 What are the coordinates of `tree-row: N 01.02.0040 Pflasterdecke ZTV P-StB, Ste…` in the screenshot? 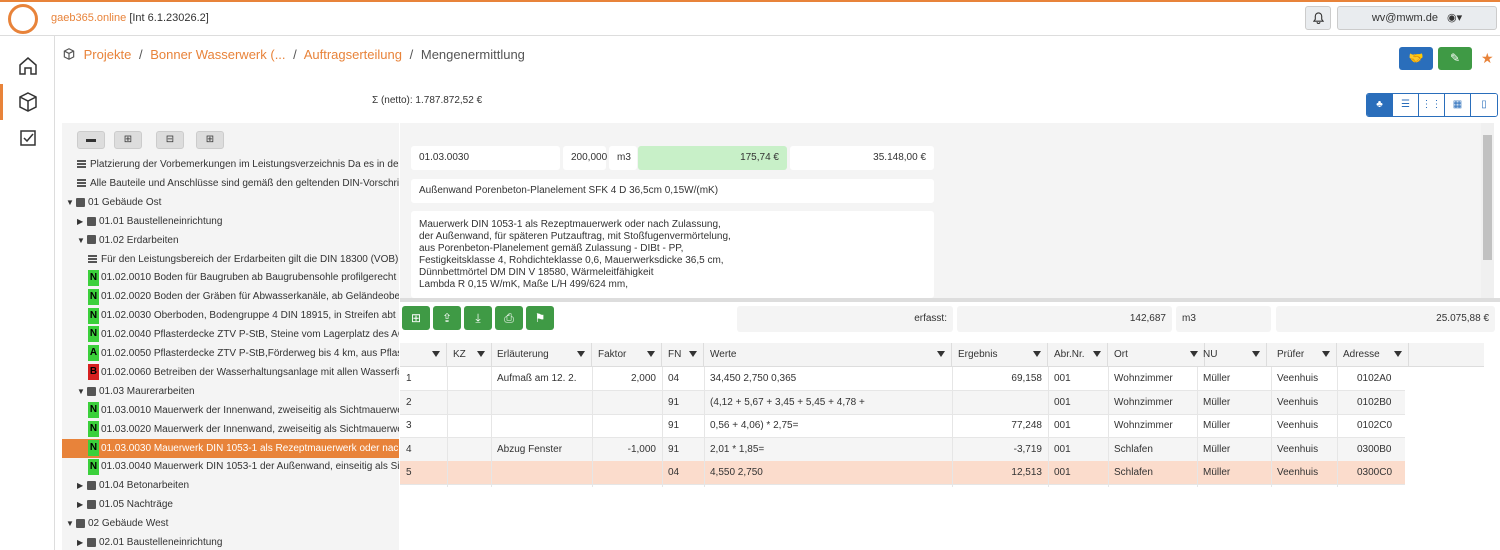 It's located at (230, 334).